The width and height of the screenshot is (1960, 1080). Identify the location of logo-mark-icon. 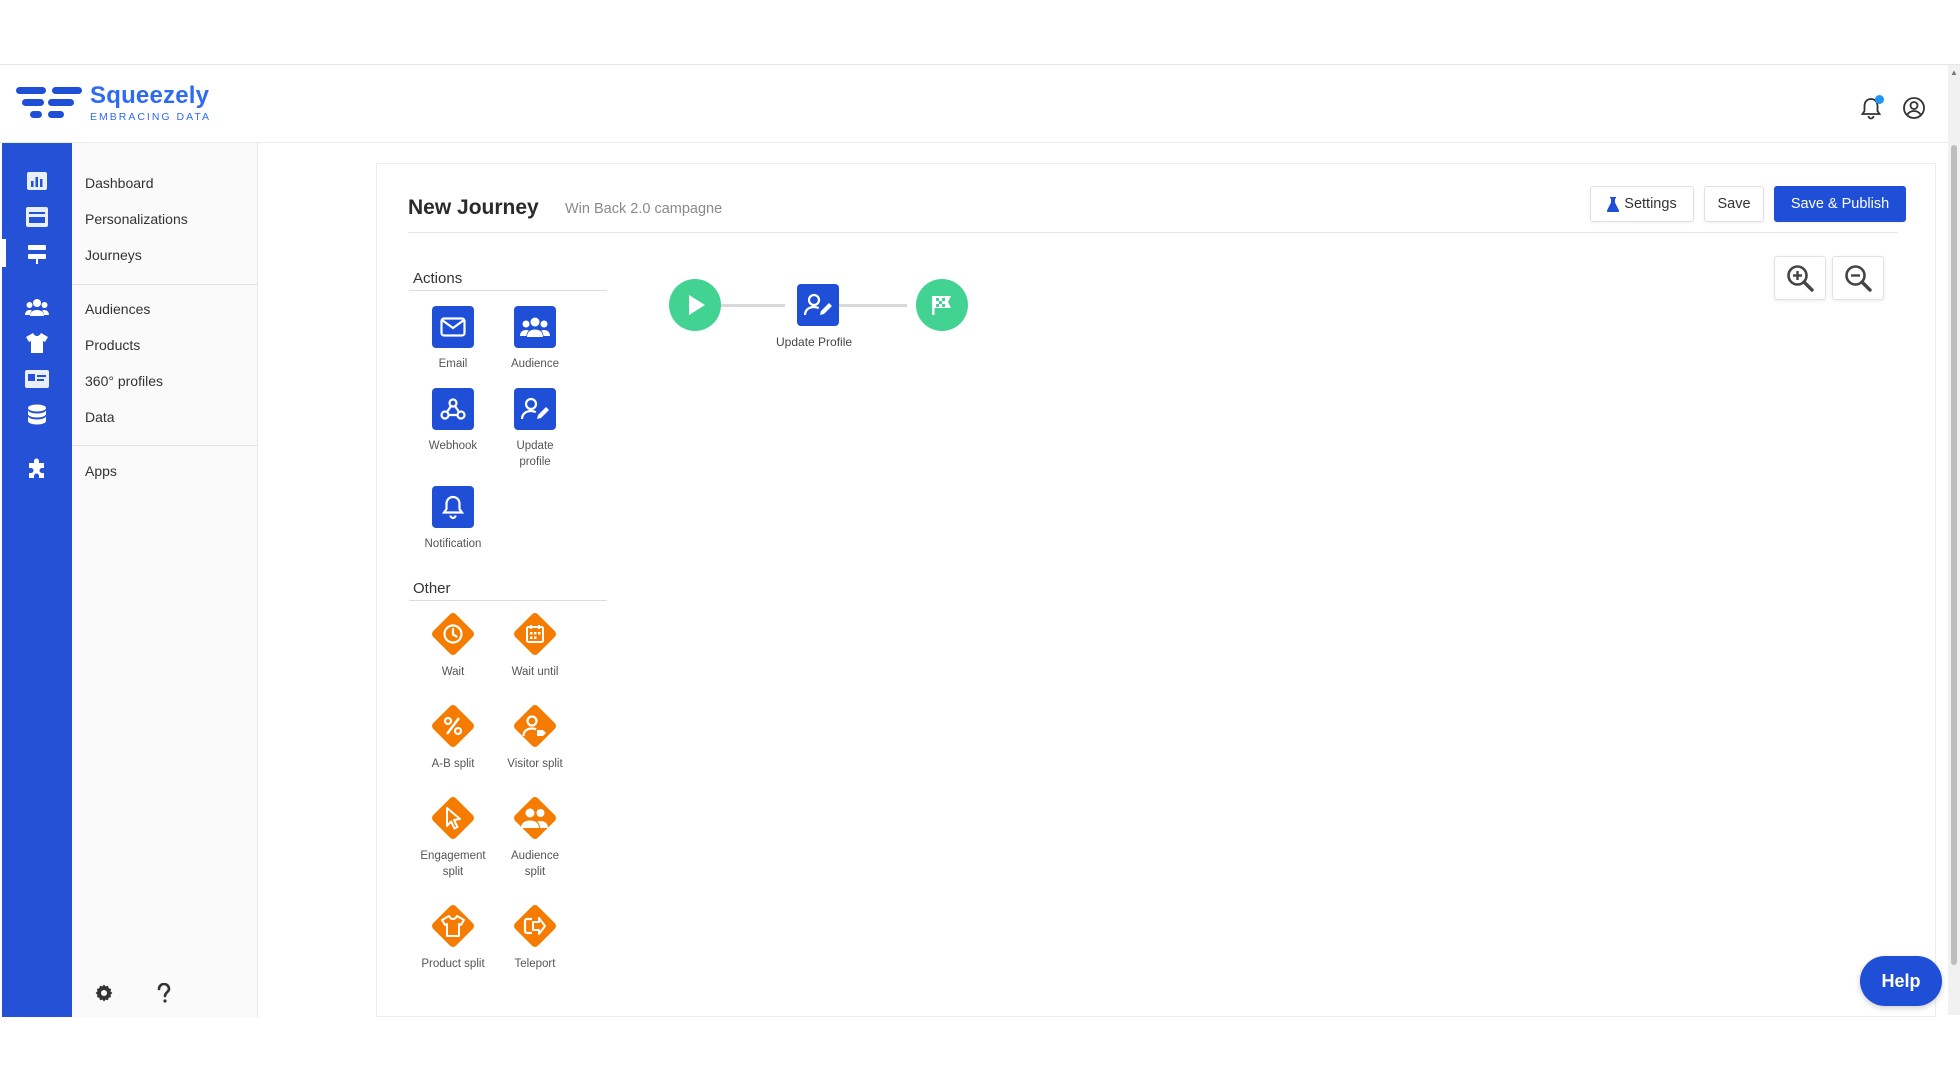
(51, 103).